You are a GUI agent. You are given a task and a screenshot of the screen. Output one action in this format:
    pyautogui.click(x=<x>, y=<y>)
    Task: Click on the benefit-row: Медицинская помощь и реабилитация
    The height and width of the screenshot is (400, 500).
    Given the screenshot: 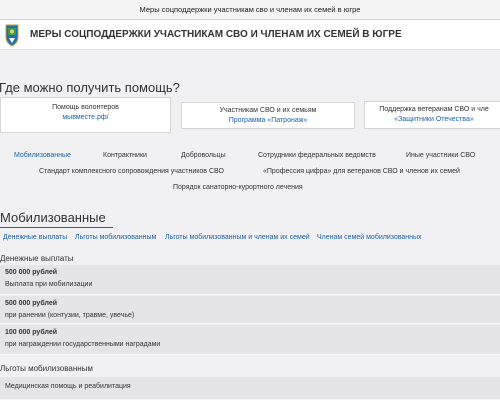 What is the action you would take?
    pyautogui.click(x=250, y=388)
    